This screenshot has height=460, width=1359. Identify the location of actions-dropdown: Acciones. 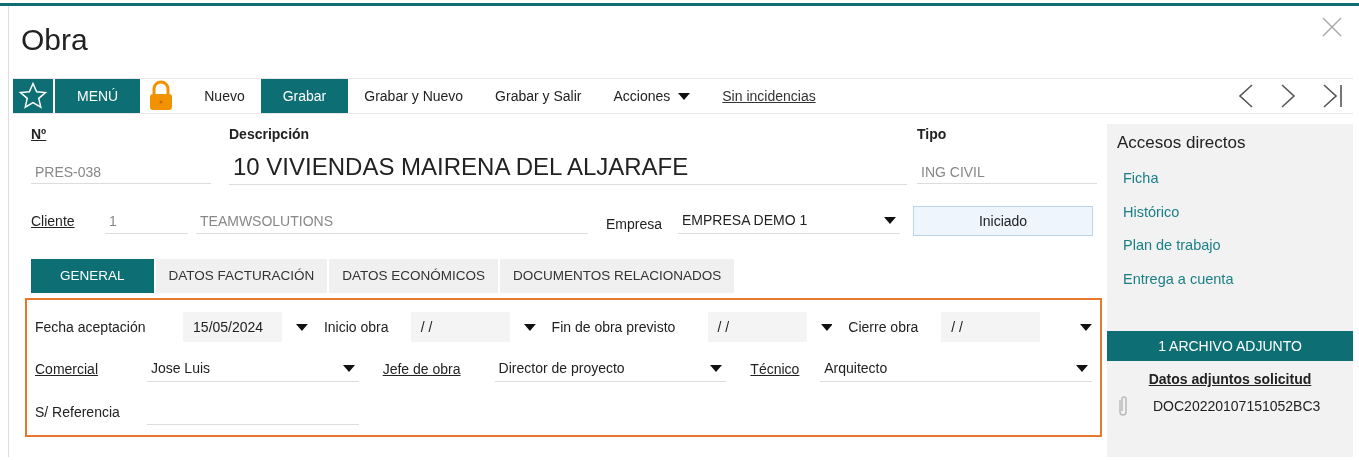
(652, 96).